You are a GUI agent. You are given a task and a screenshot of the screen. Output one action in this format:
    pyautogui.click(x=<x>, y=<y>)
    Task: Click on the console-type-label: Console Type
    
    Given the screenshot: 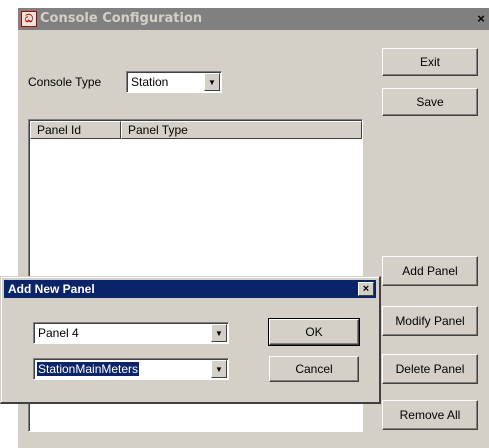 What is the action you would take?
    pyautogui.click(x=65, y=82)
    